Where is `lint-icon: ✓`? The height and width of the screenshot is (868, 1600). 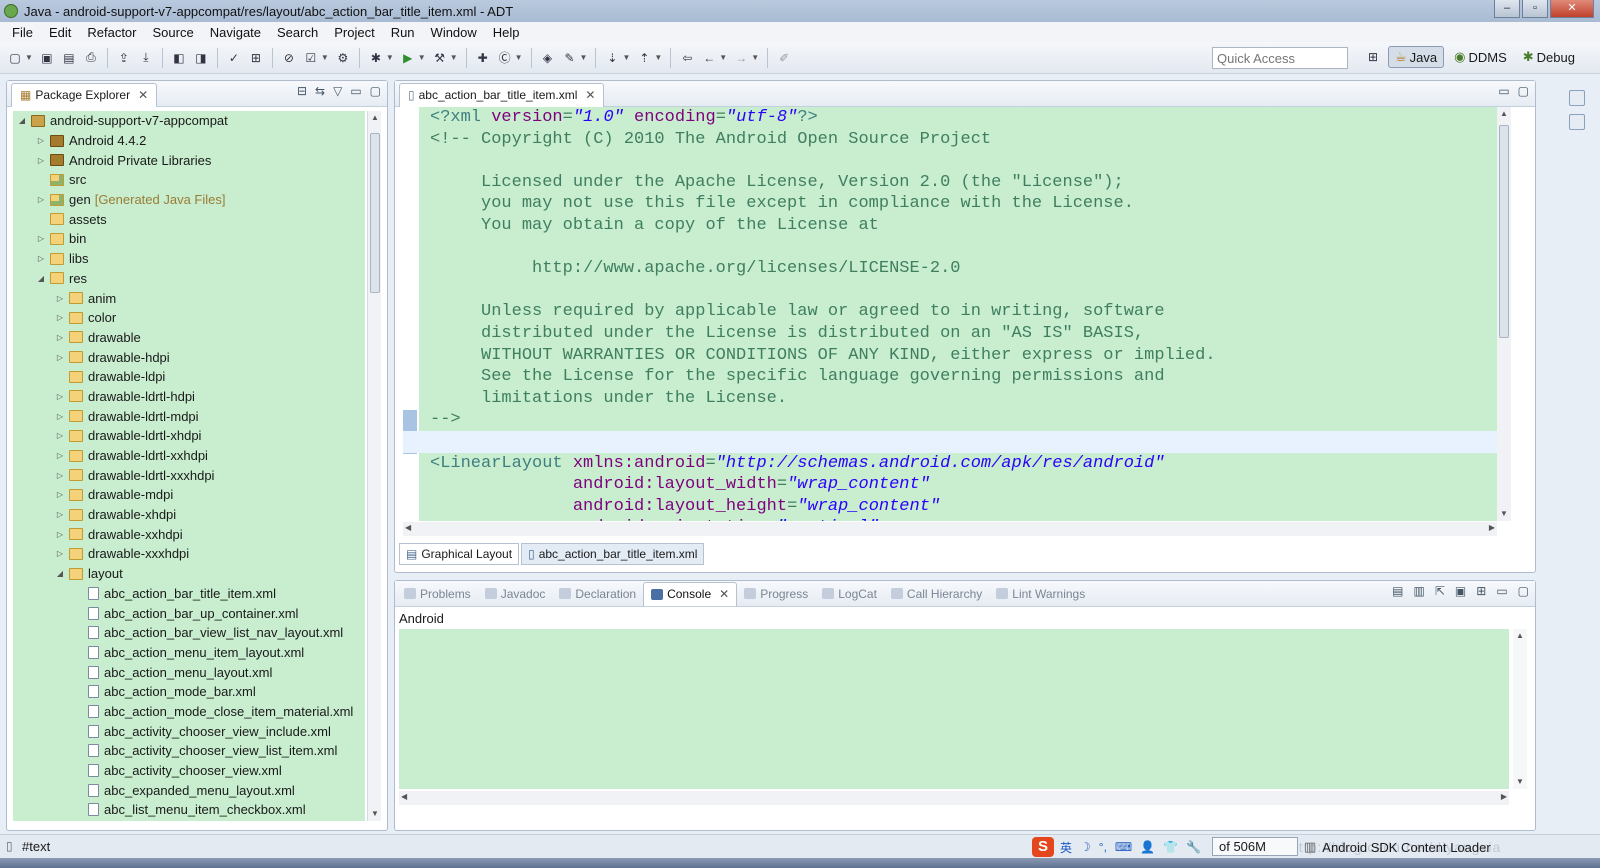
lint-icon: ✓ is located at coordinates (234, 58).